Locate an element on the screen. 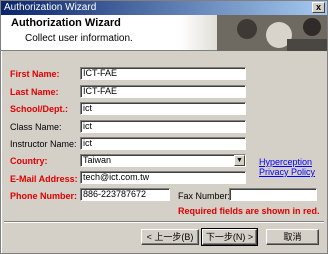  separator is located at coordinates (164, 222).